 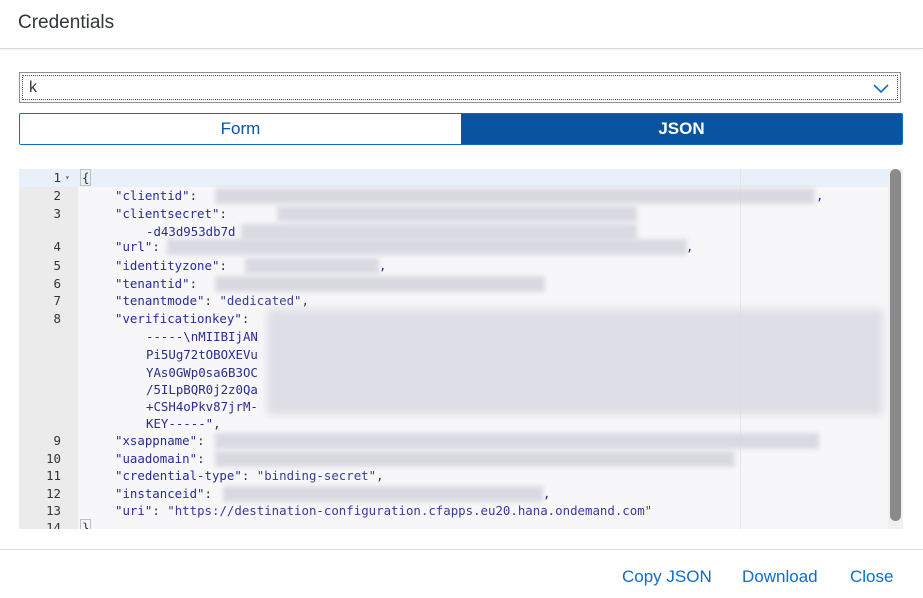 What do you see at coordinates (202, 389) in the screenshot?
I see `code-text: /5ILpBQR0j2z0Qa` at bounding box center [202, 389].